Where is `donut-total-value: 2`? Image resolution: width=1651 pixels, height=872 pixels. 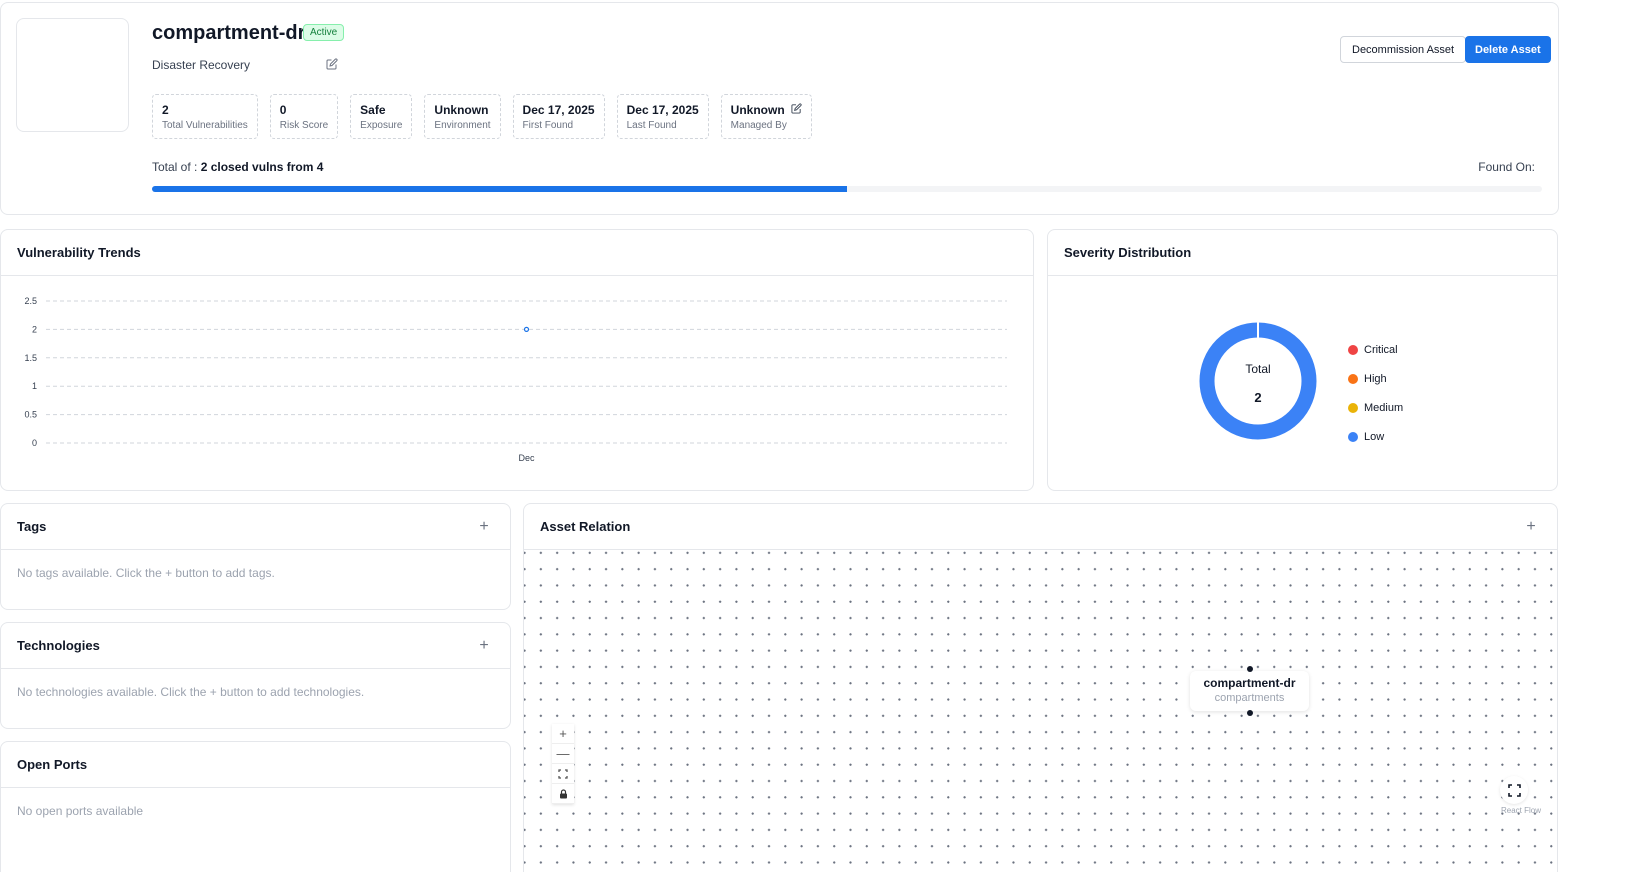 donut-total-value: 2 is located at coordinates (1257, 397).